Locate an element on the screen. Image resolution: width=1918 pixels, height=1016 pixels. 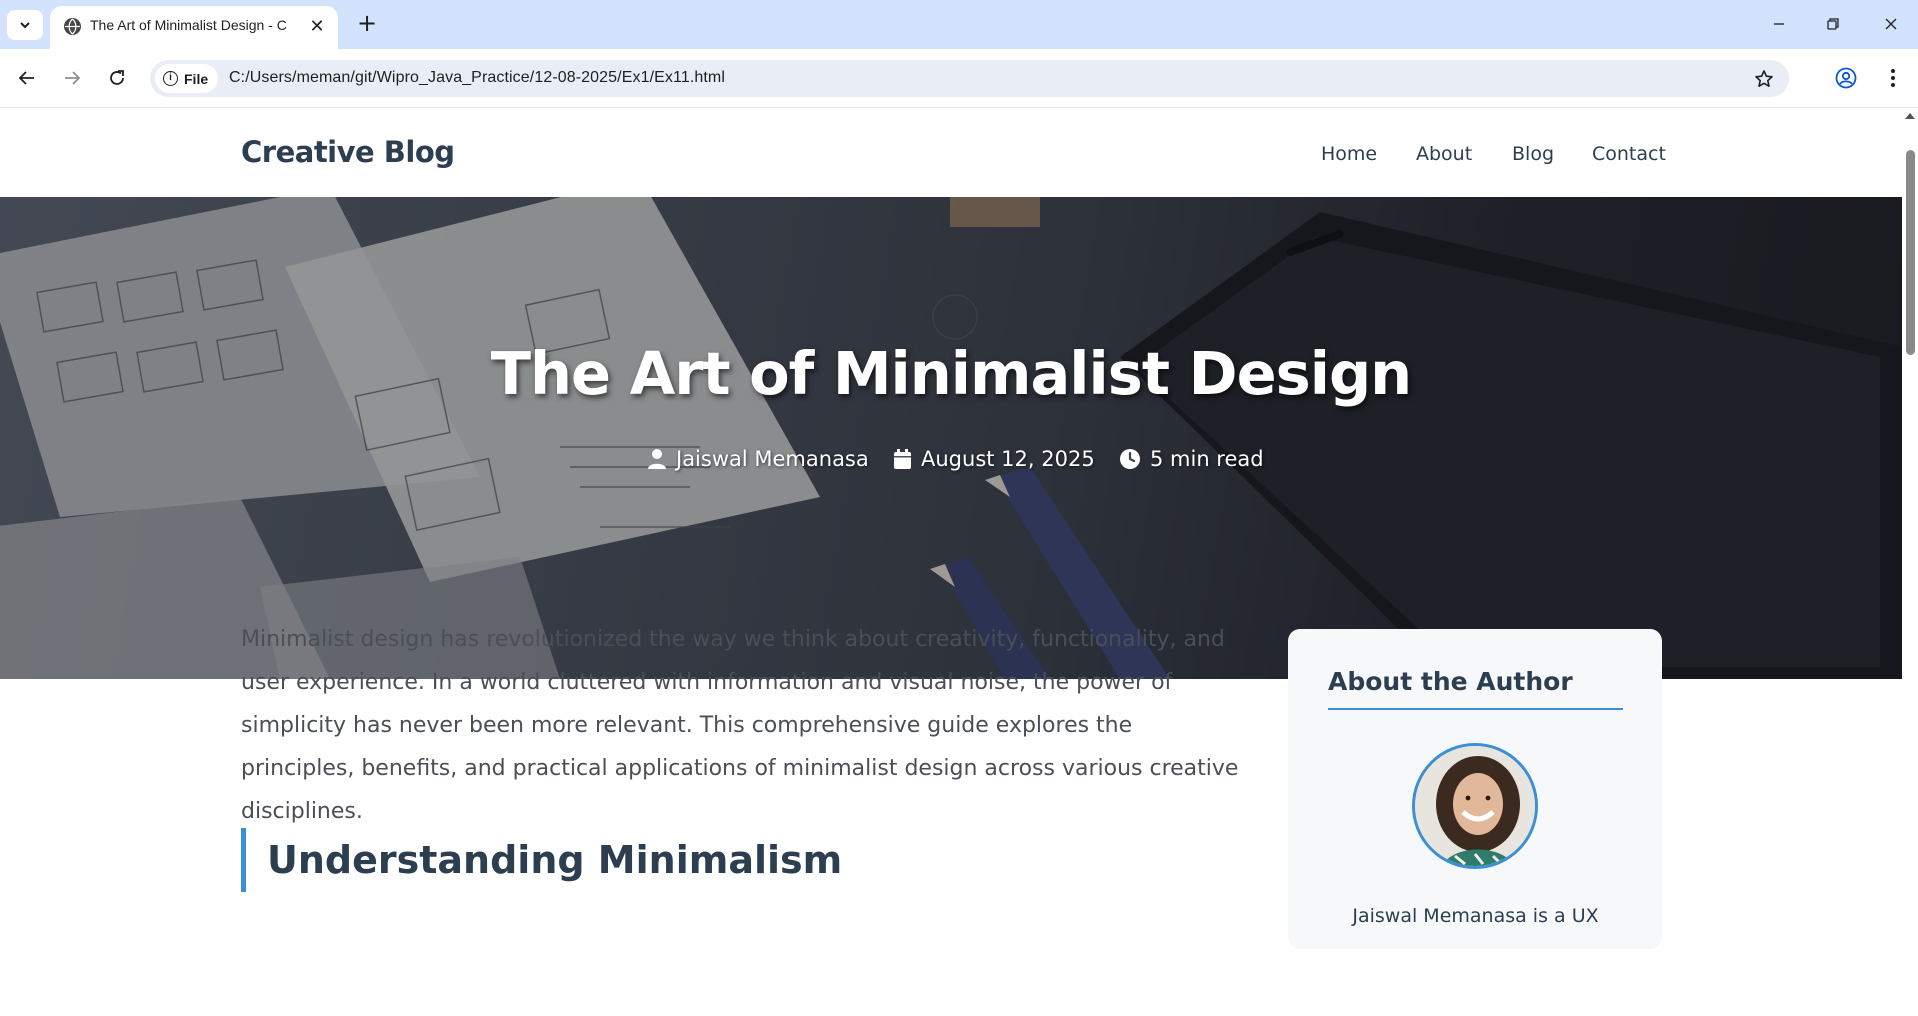
minimize-icon is located at coordinates (1779, 24).